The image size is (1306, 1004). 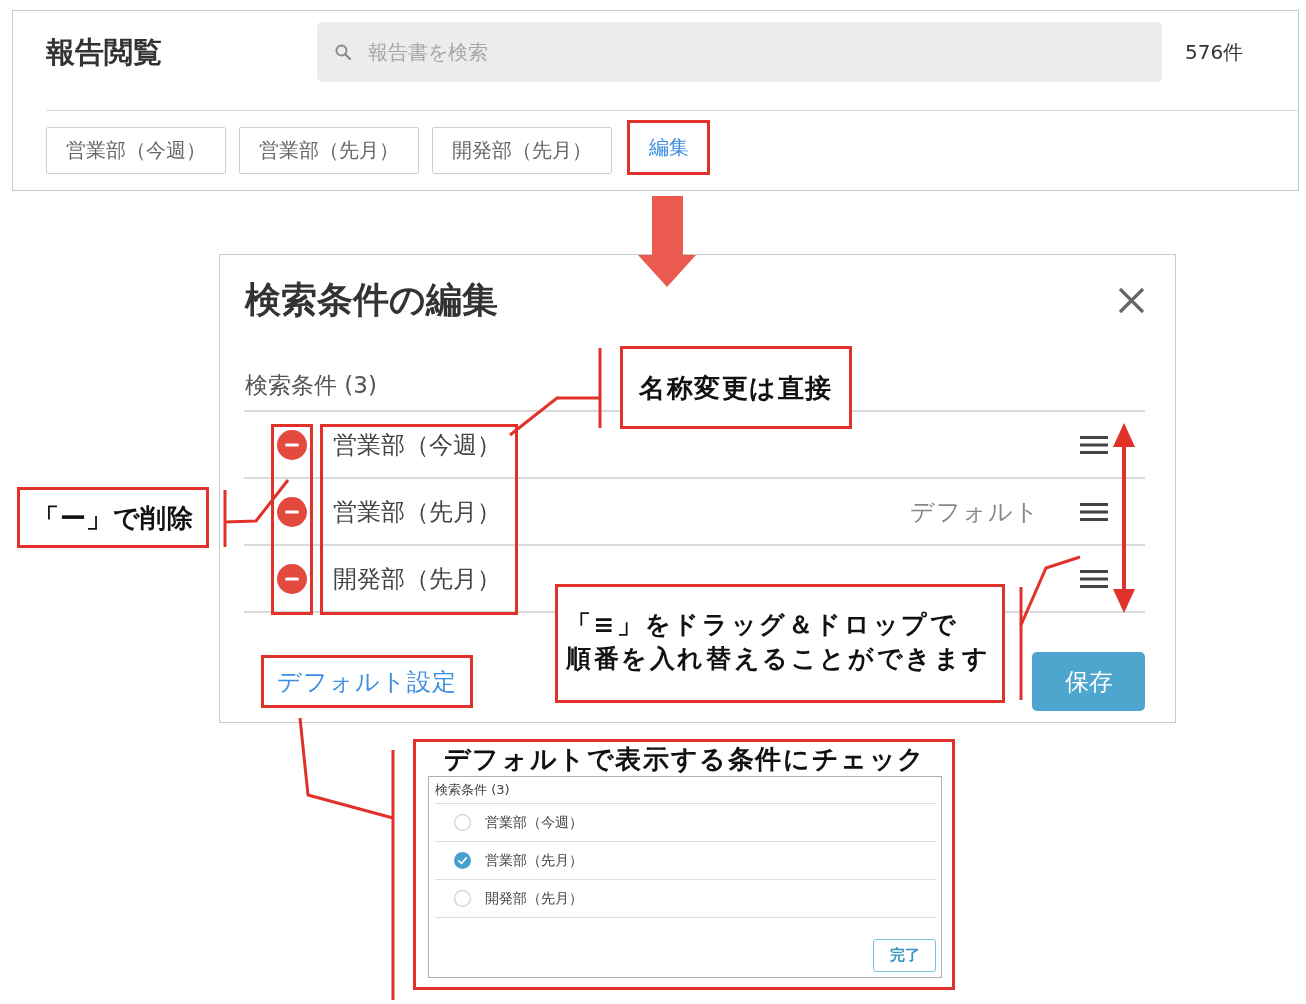 What do you see at coordinates (329, 150) in the screenshot?
I see `filter-button: 営業部（先月）` at bounding box center [329, 150].